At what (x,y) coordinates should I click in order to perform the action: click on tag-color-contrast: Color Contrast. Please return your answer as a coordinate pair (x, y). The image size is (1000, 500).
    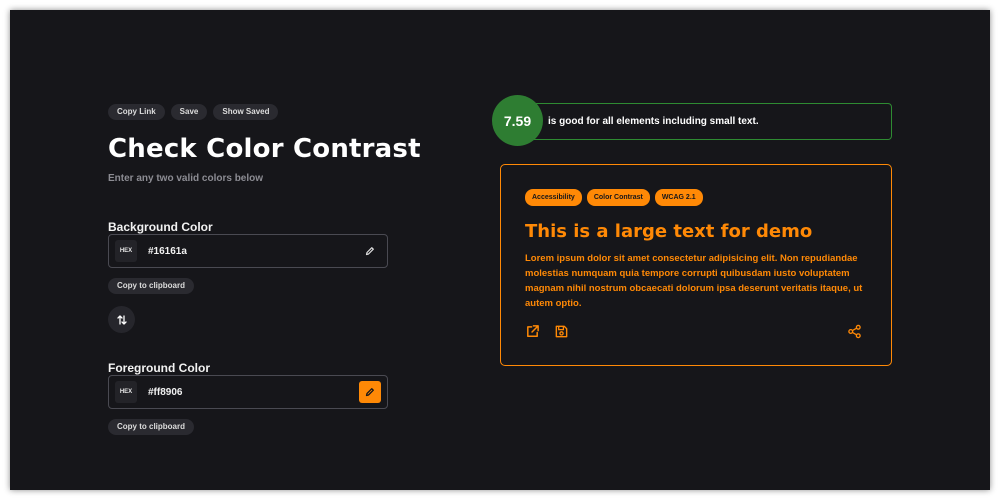
    Looking at the image, I should click on (618, 197).